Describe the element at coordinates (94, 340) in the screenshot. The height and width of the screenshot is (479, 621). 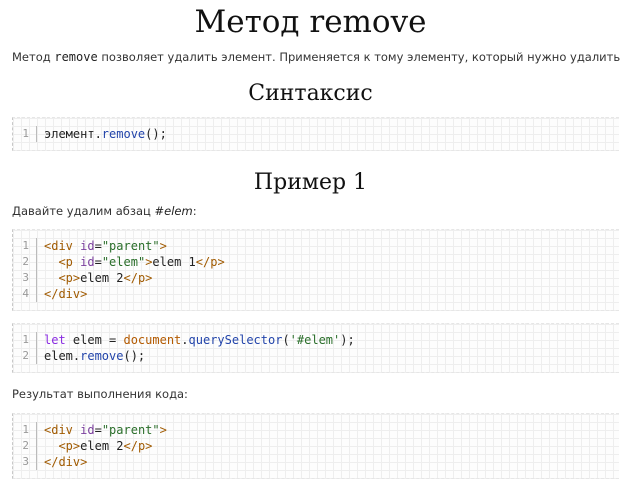
I see `code-token: elem =` at that location.